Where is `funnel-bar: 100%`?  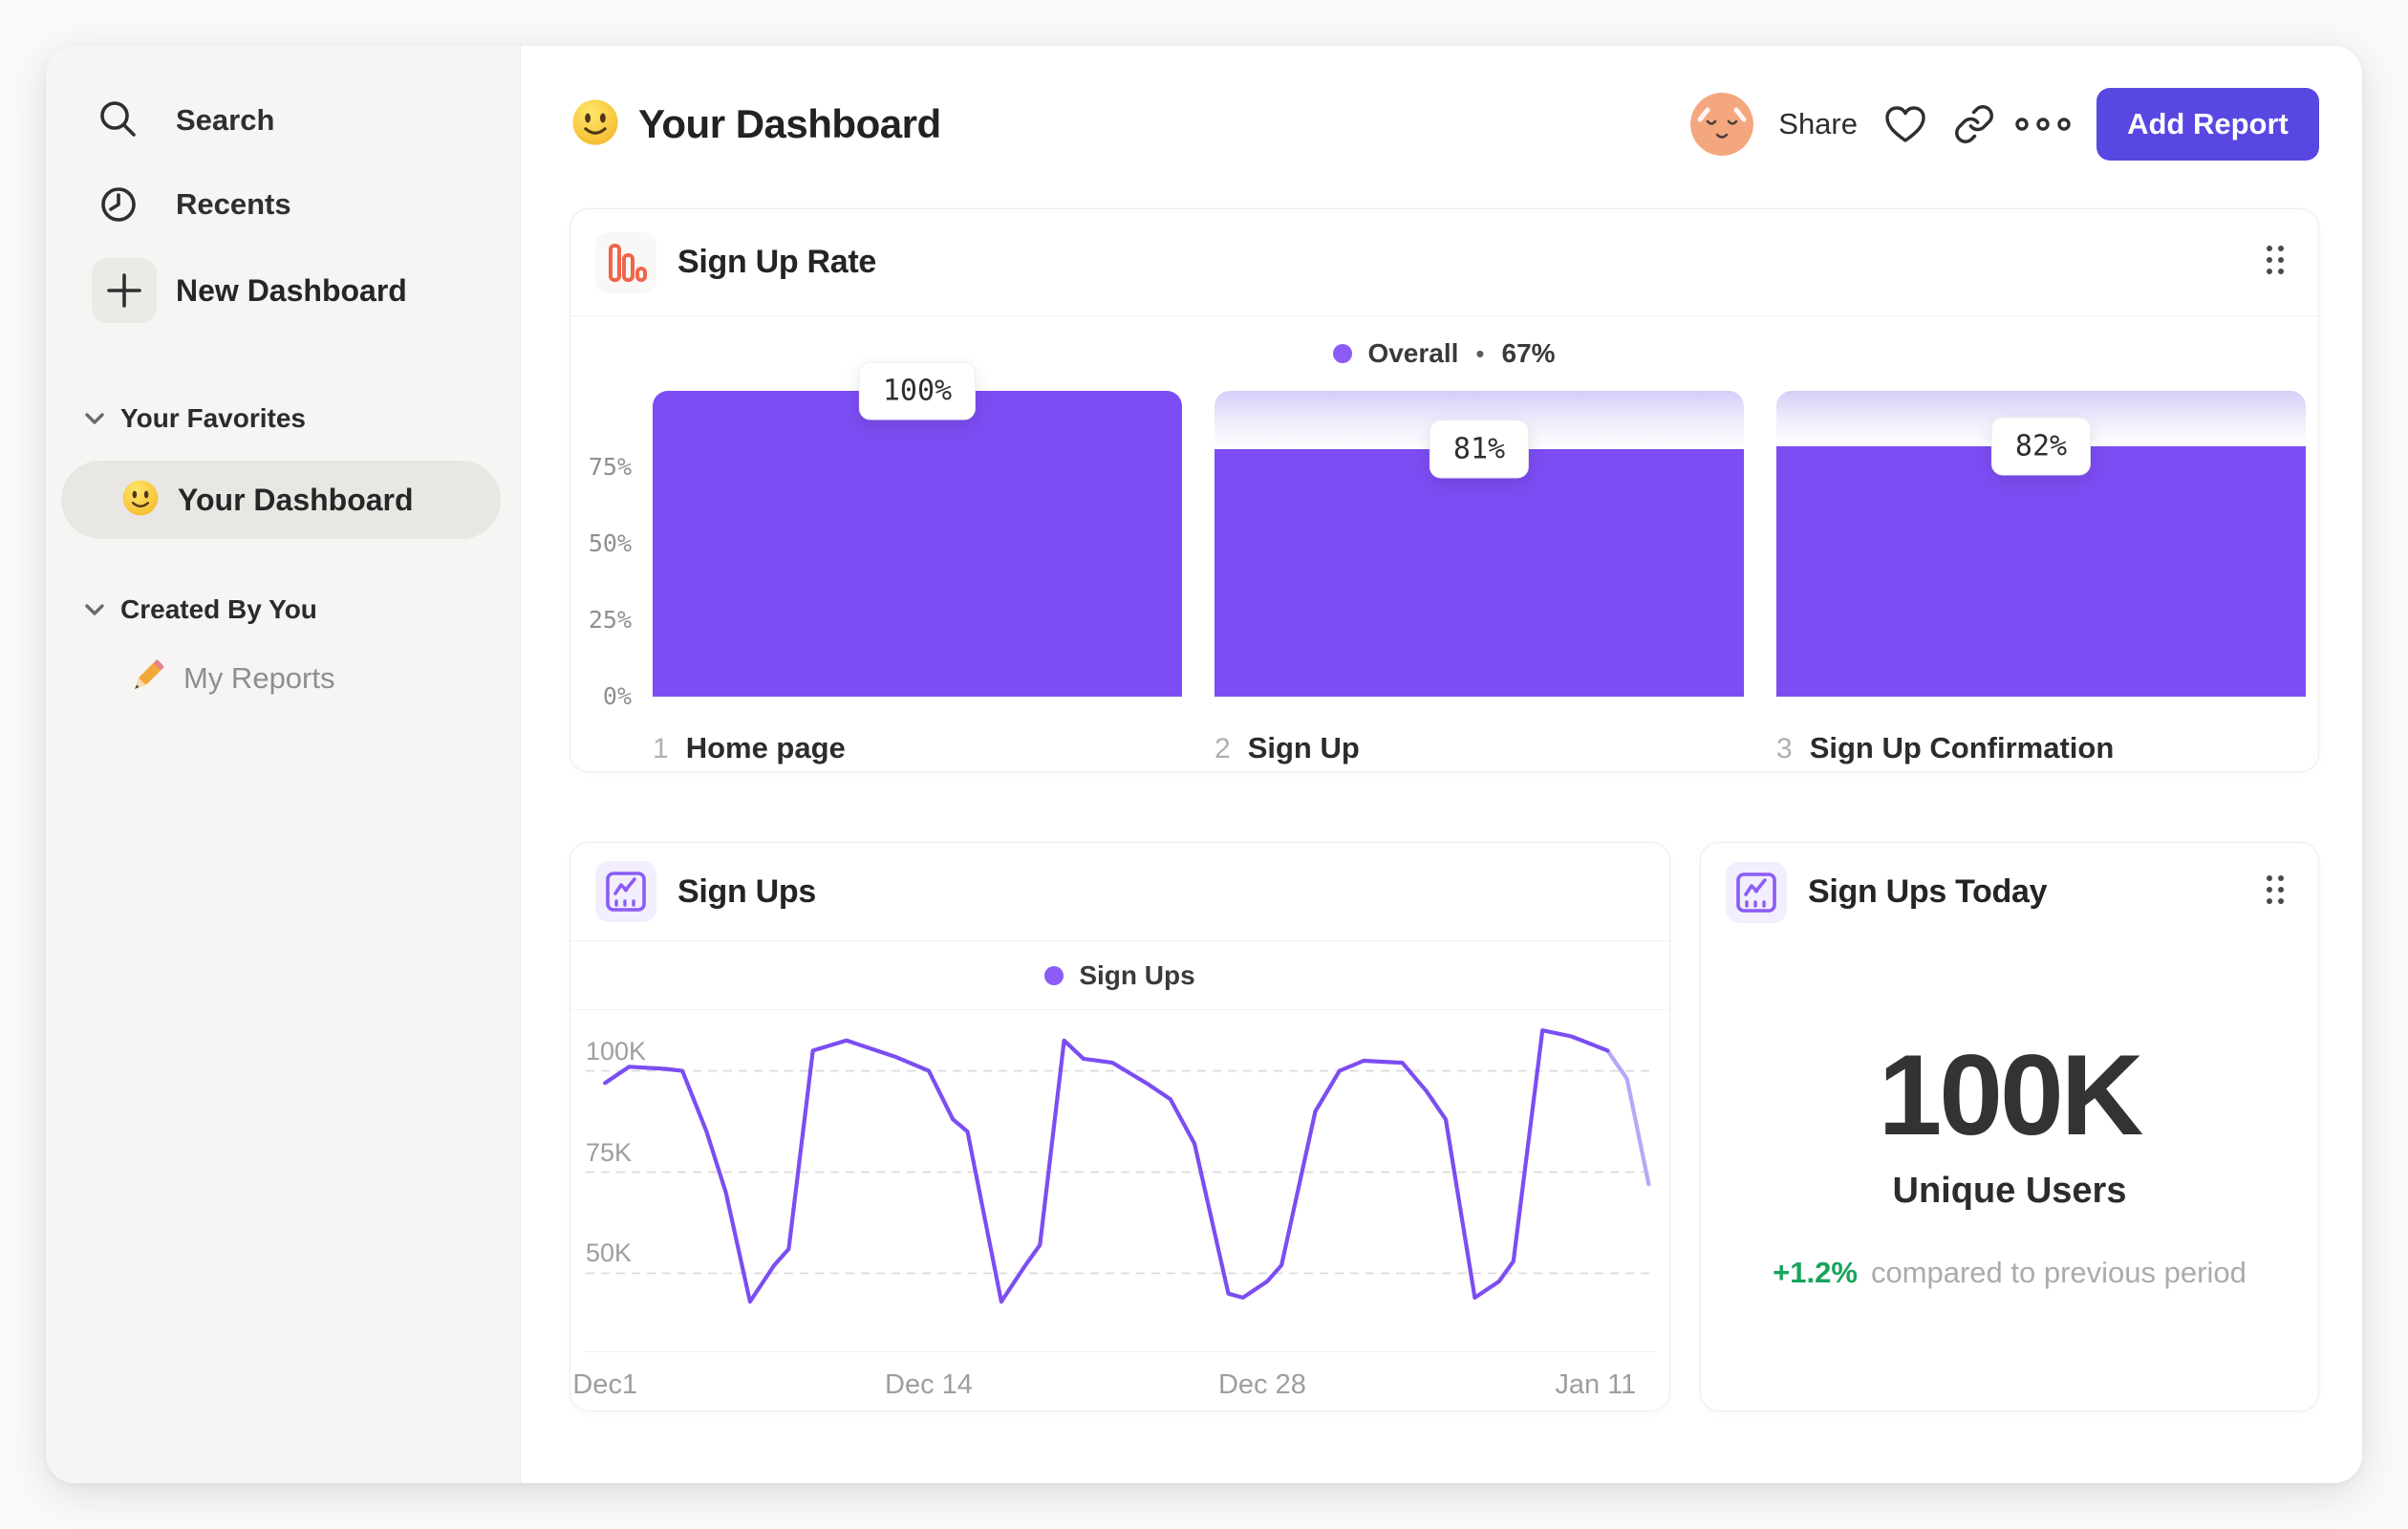 funnel-bar: 100% is located at coordinates (918, 529).